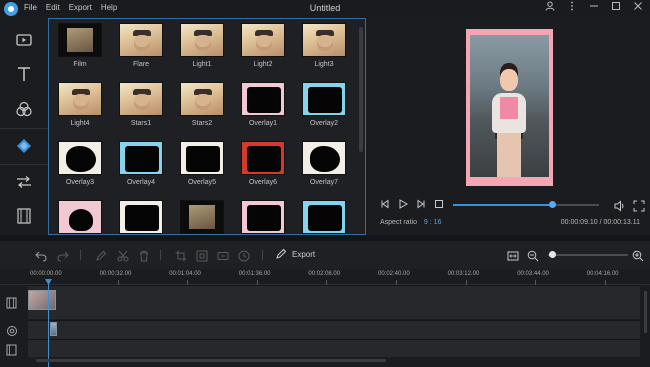  I want to click on crop-icon, so click(181, 255).